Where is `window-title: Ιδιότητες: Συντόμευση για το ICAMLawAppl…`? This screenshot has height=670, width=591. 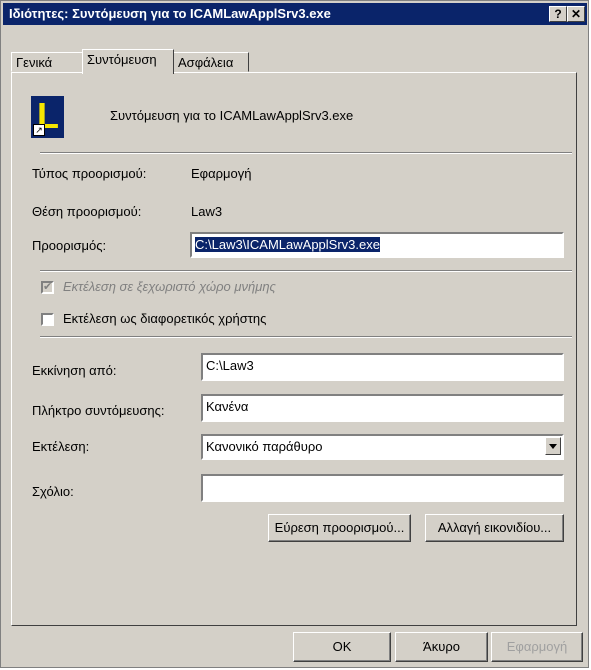 window-title: Ιδιότητες: Συντόμευση για το ICAMLawAppl… is located at coordinates (170, 13).